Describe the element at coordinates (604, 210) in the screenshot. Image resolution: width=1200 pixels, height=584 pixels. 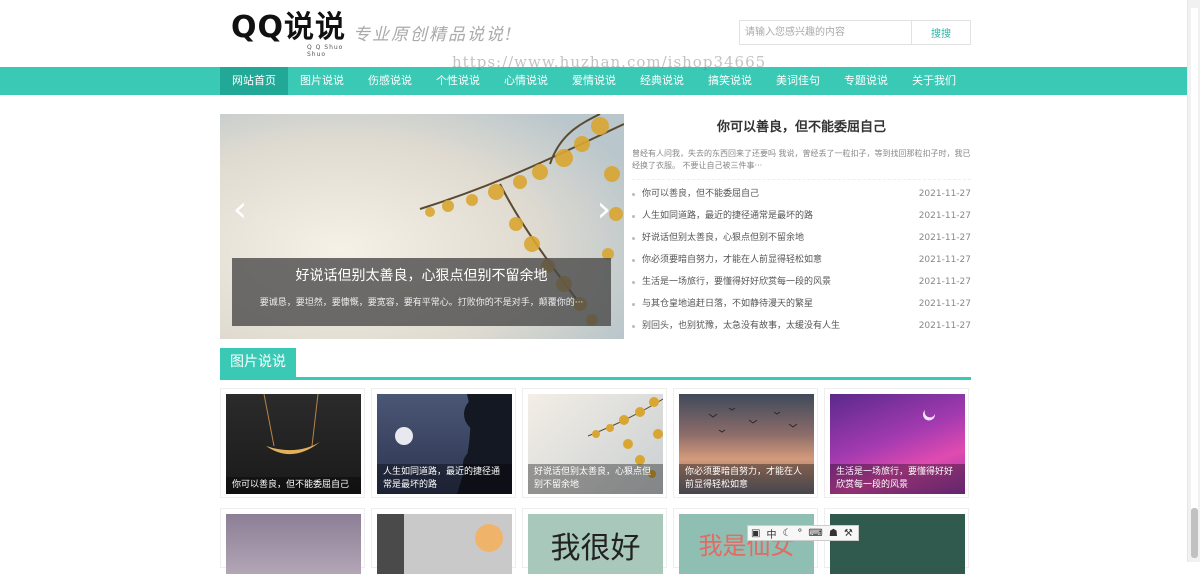
I see `slider-next-arrow: ›` at that location.